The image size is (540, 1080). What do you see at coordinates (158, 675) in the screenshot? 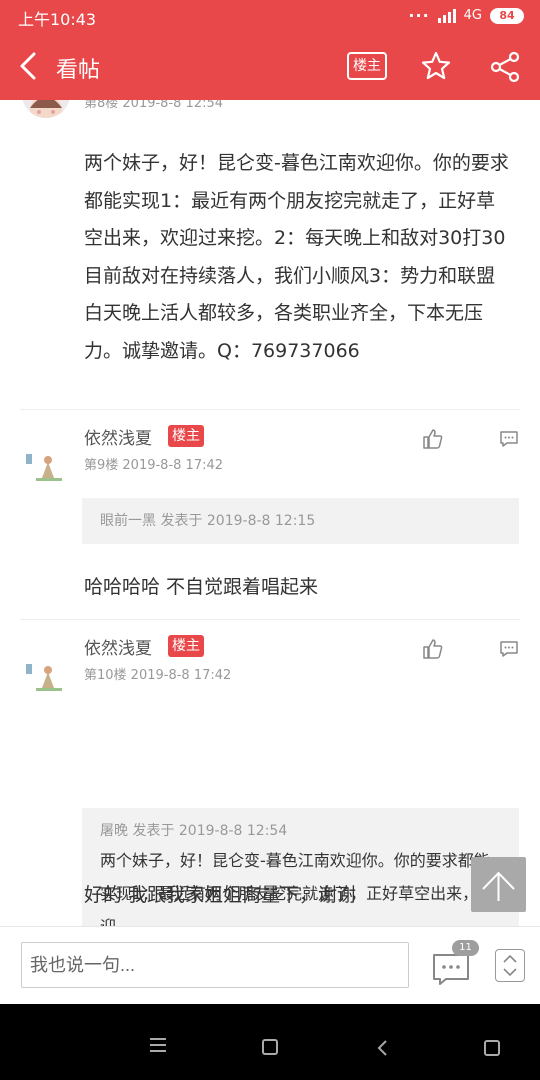
I see `floor-time: 第10楼 2019-8-8 17:42` at bounding box center [158, 675].